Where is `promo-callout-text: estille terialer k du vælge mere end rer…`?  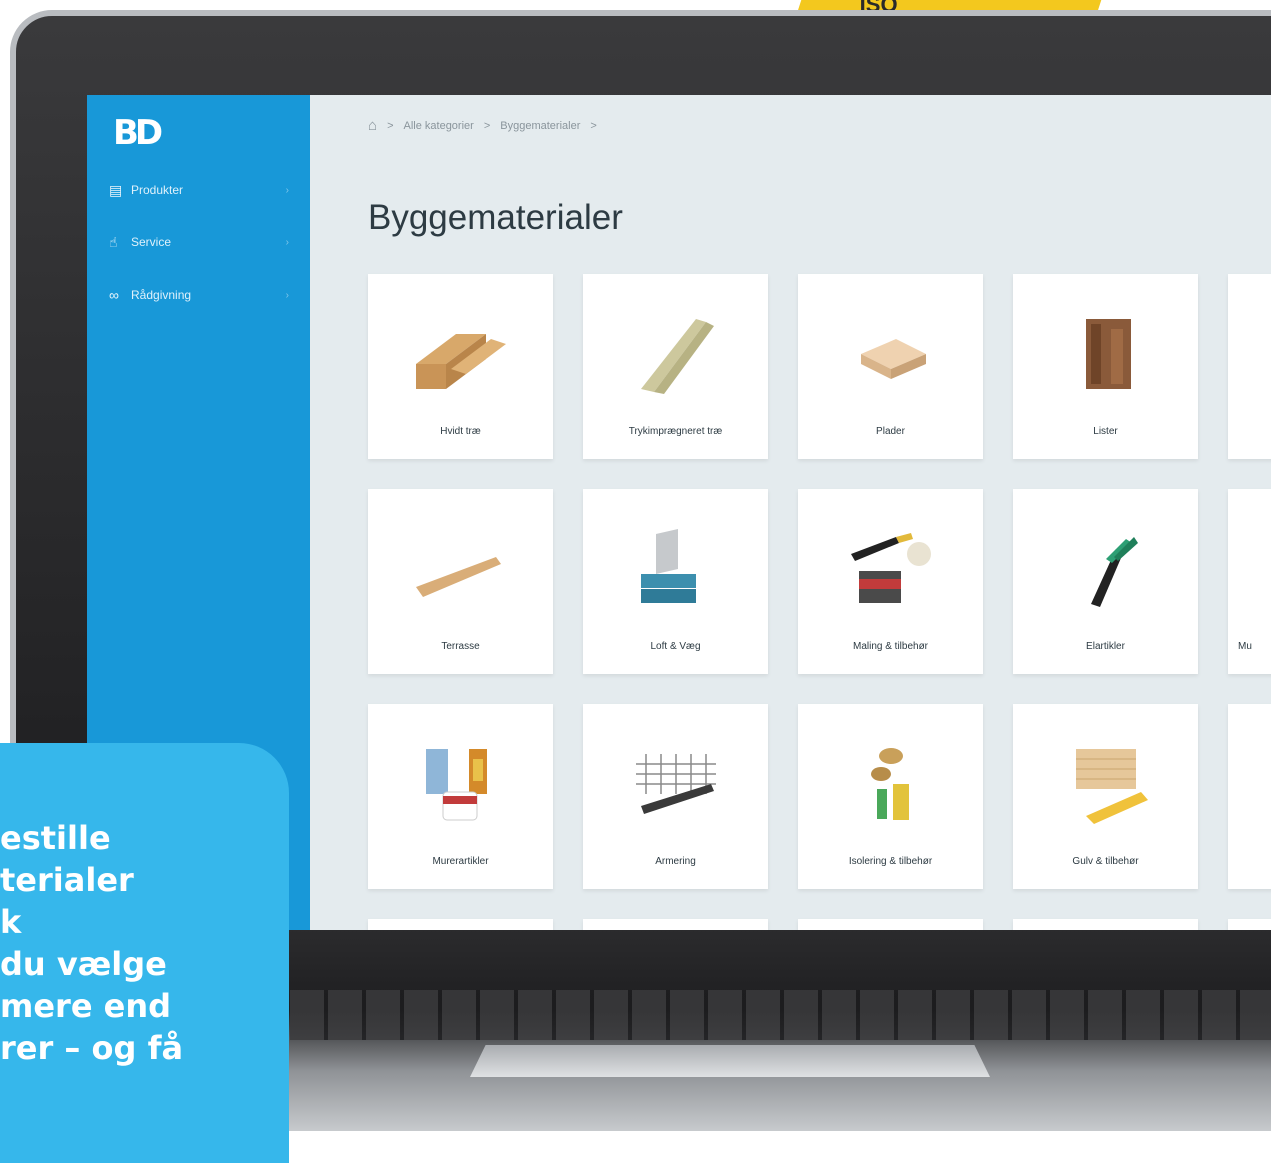
promo-callout-text: estille terialer k du vælge mere end rer… is located at coordinates (92, 943).